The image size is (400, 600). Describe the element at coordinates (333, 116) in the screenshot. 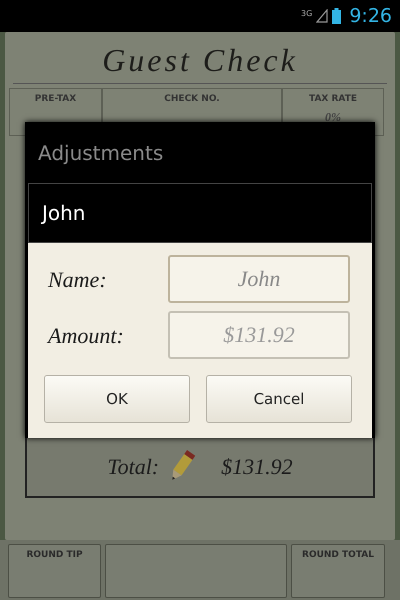

I see `tax-rate-value: 0%` at that location.